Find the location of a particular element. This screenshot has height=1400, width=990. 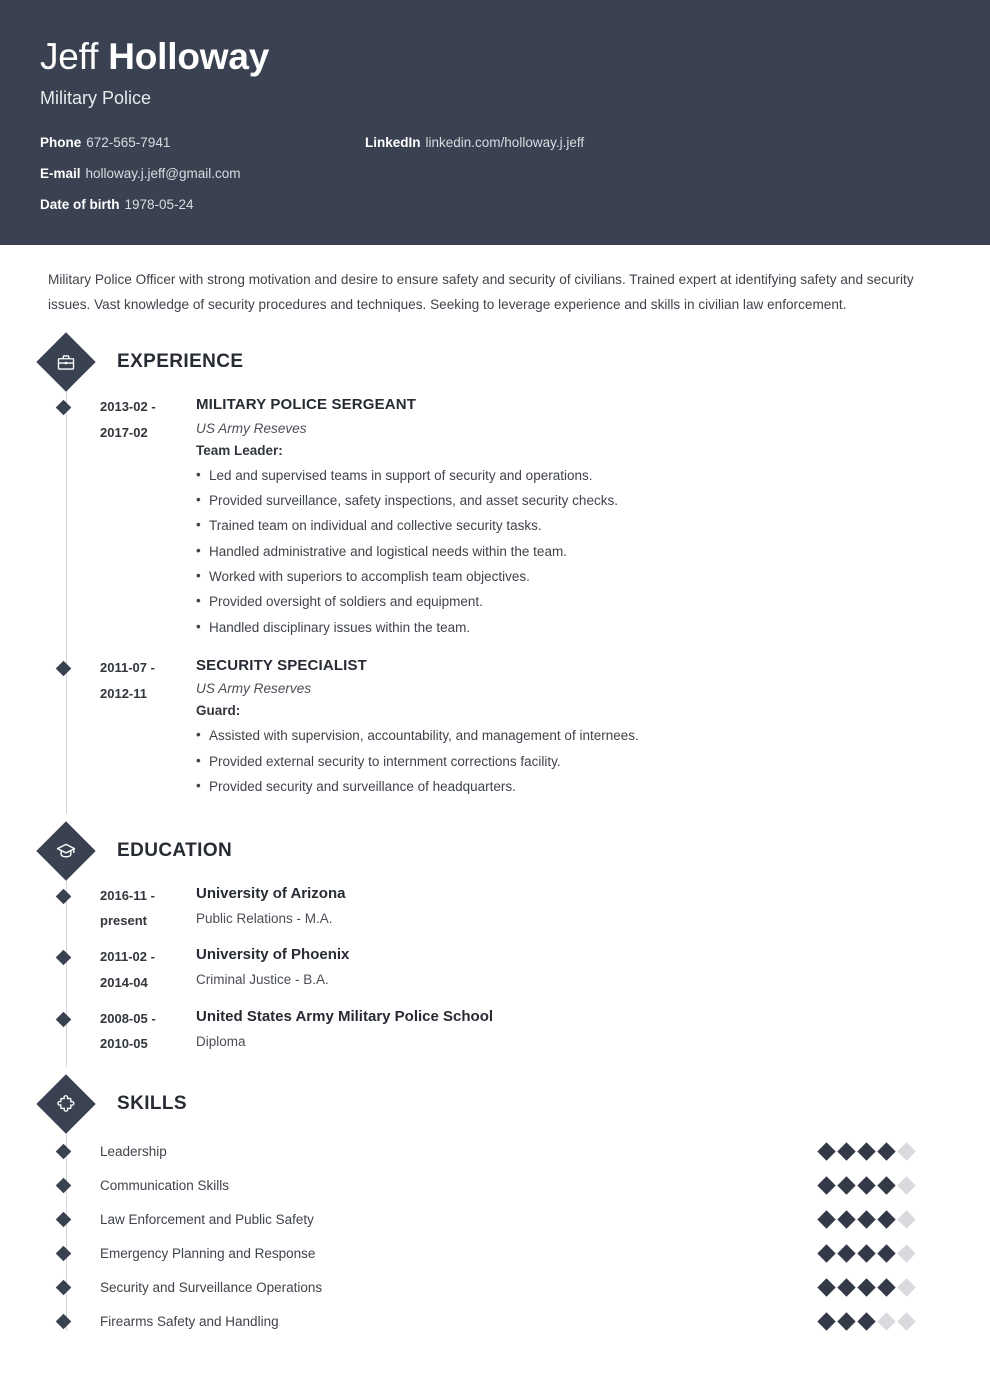

education-dates: 2011-02 - 2014-04 is located at coordinates (148, 969).